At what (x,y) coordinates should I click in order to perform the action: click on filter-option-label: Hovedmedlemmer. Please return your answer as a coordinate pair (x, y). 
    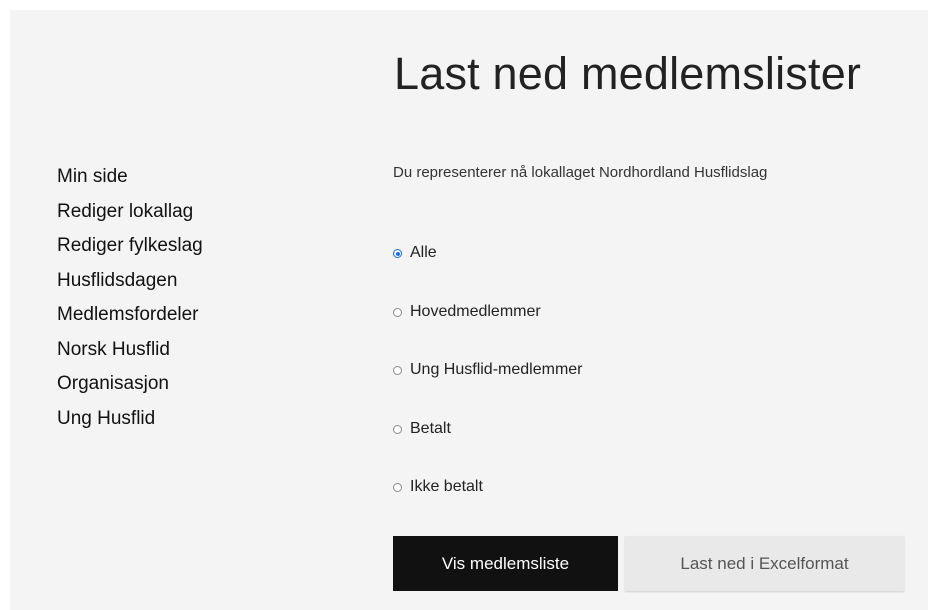
    Looking at the image, I should click on (475, 311).